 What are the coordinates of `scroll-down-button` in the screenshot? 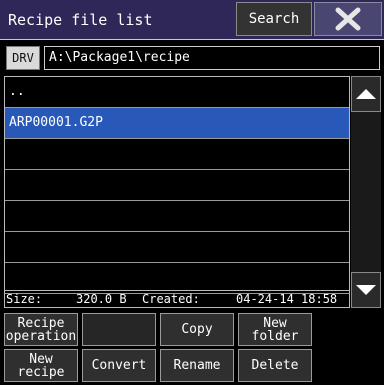 It's located at (366, 290).